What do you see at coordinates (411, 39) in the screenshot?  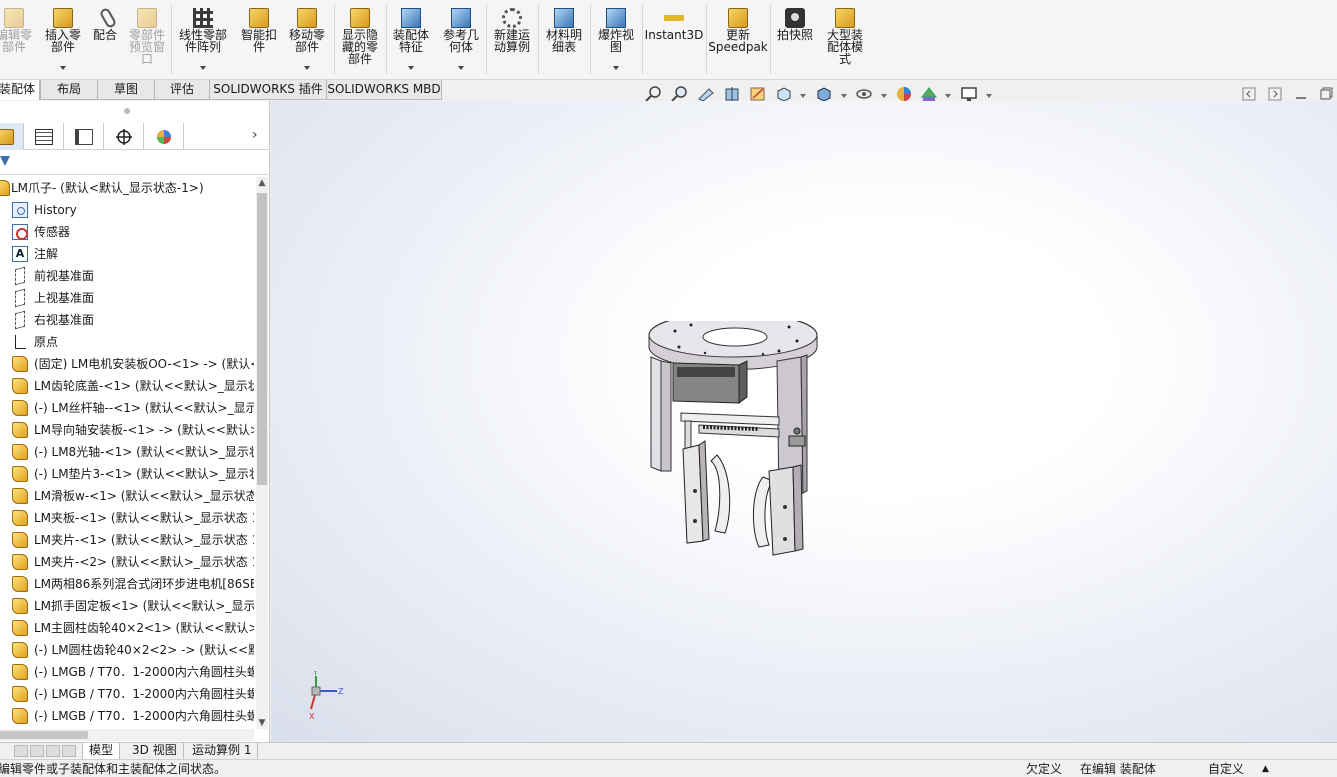 I see `assembly-features-button: 装配体 特征` at bounding box center [411, 39].